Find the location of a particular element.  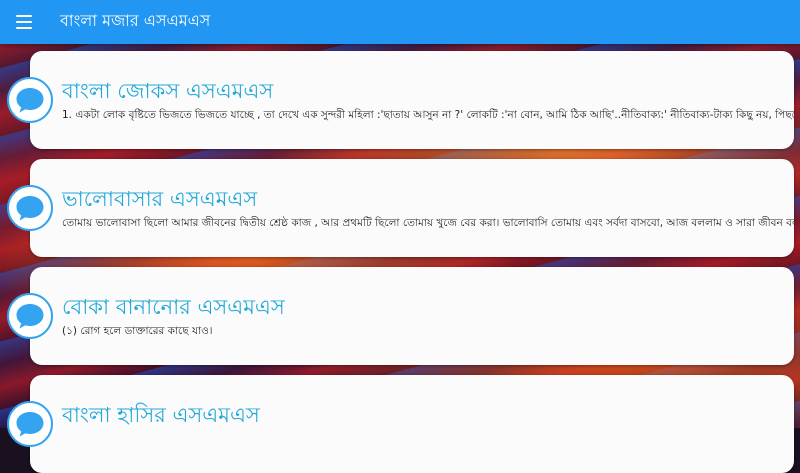

category-title: বাংলা জোকস এসএমএস is located at coordinates (168, 91).